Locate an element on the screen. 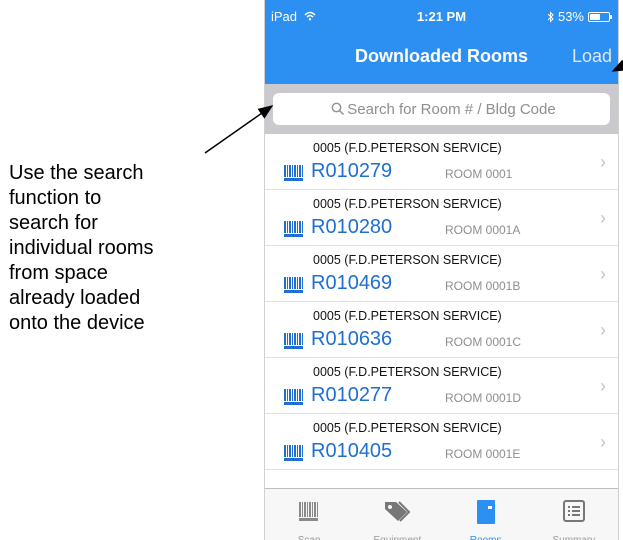  room-id: R010277 is located at coordinates (352, 395).